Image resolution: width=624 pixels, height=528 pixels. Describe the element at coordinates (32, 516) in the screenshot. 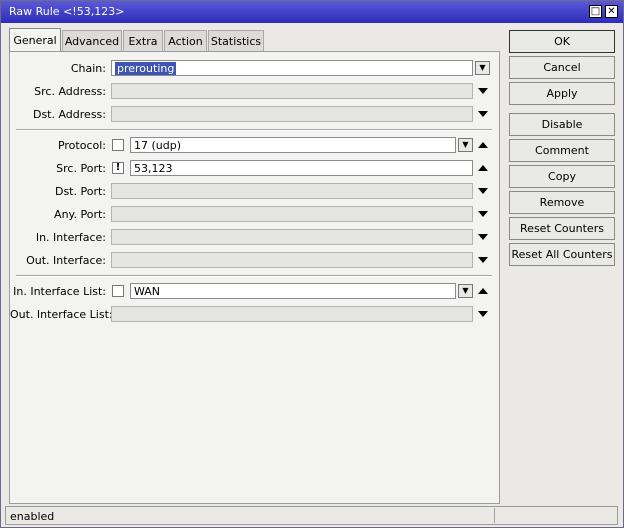

I see `status-text: enabled` at that location.